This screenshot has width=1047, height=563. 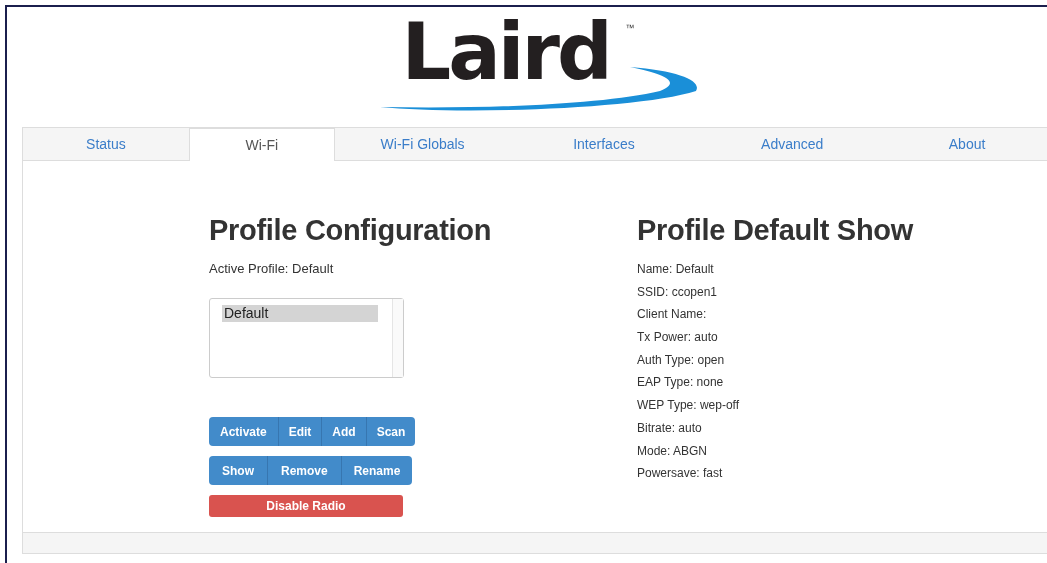 I want to click on logo-wordmark: Laird, so click(x=505, y=52).